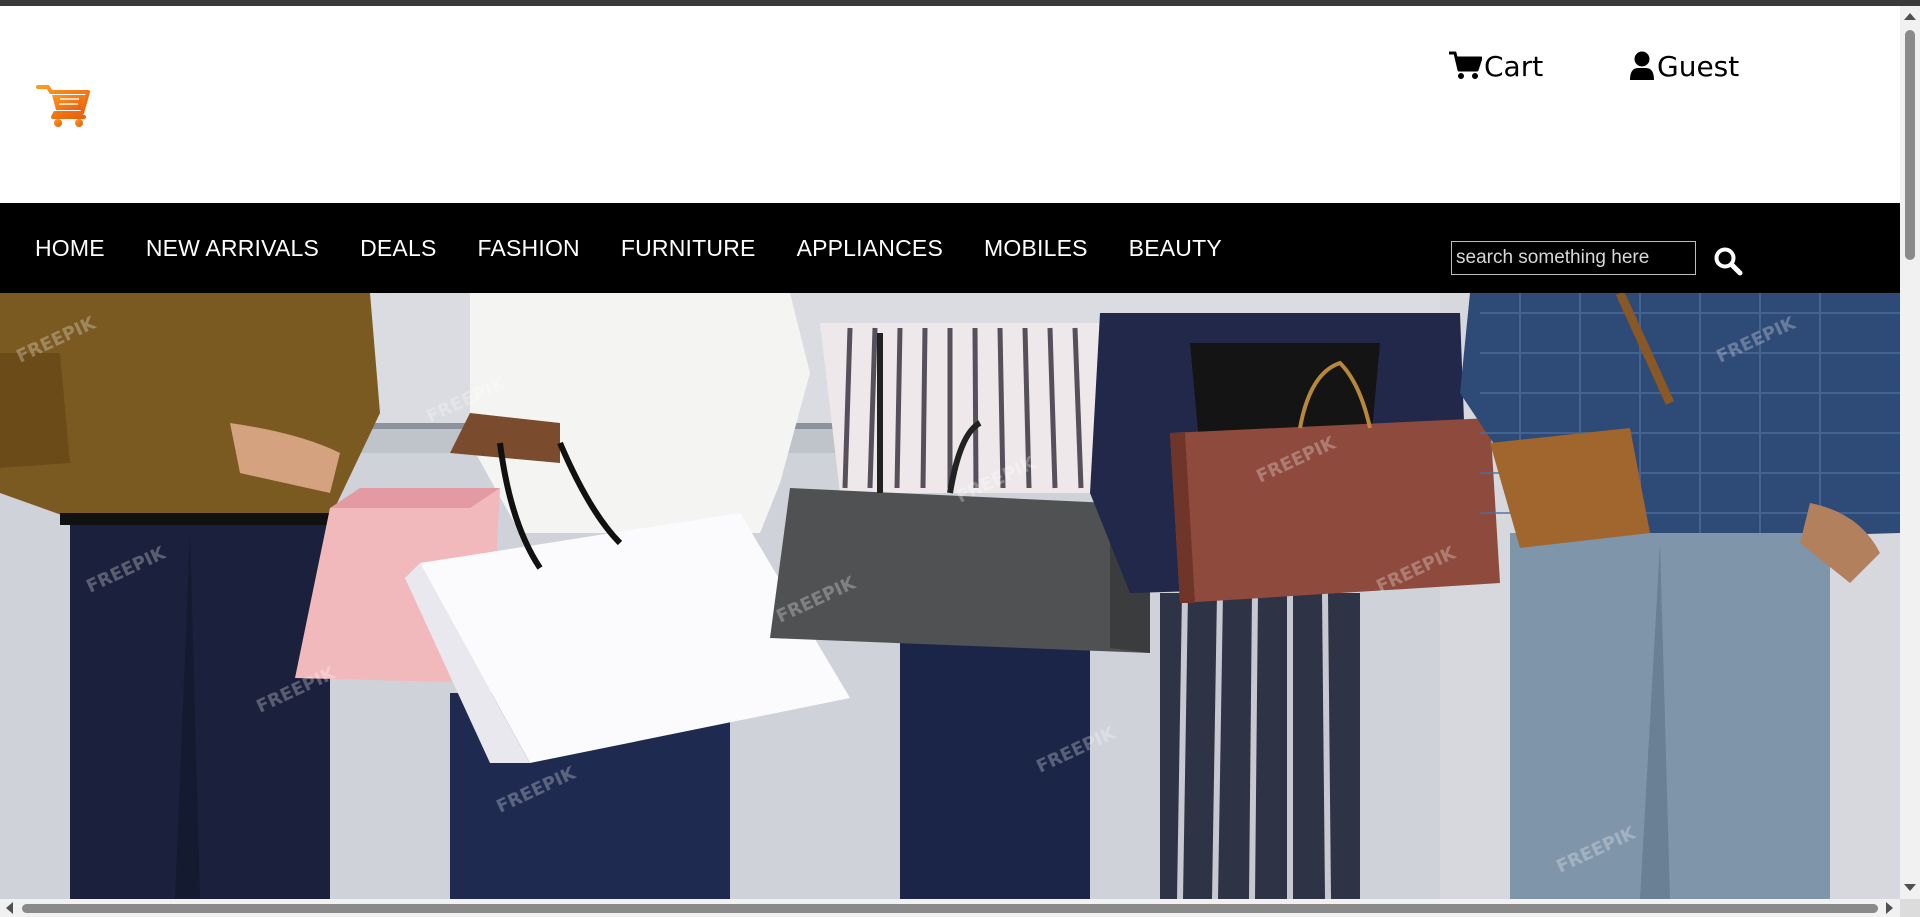 The width and height of the screenshot is (1920, 917). Describe the element at coordinates (398, 248) in the screenshot. I see `nav-item-deals: DEALS` at that location.